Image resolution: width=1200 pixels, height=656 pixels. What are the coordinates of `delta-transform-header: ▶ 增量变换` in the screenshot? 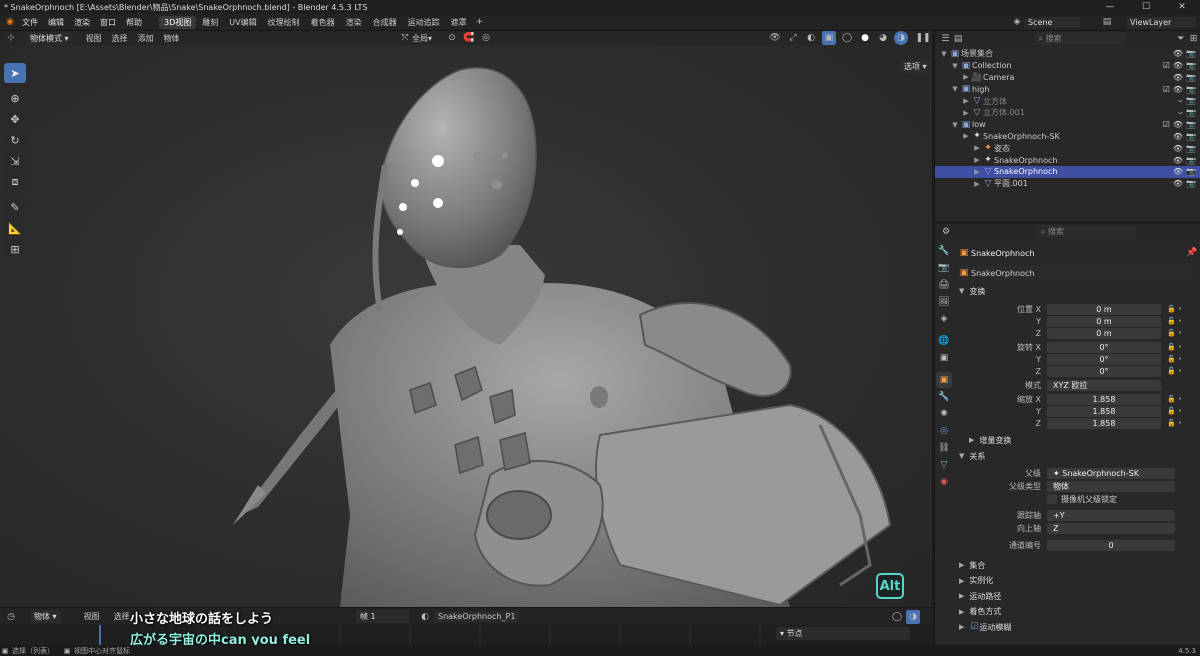 It's located at (990, 440).